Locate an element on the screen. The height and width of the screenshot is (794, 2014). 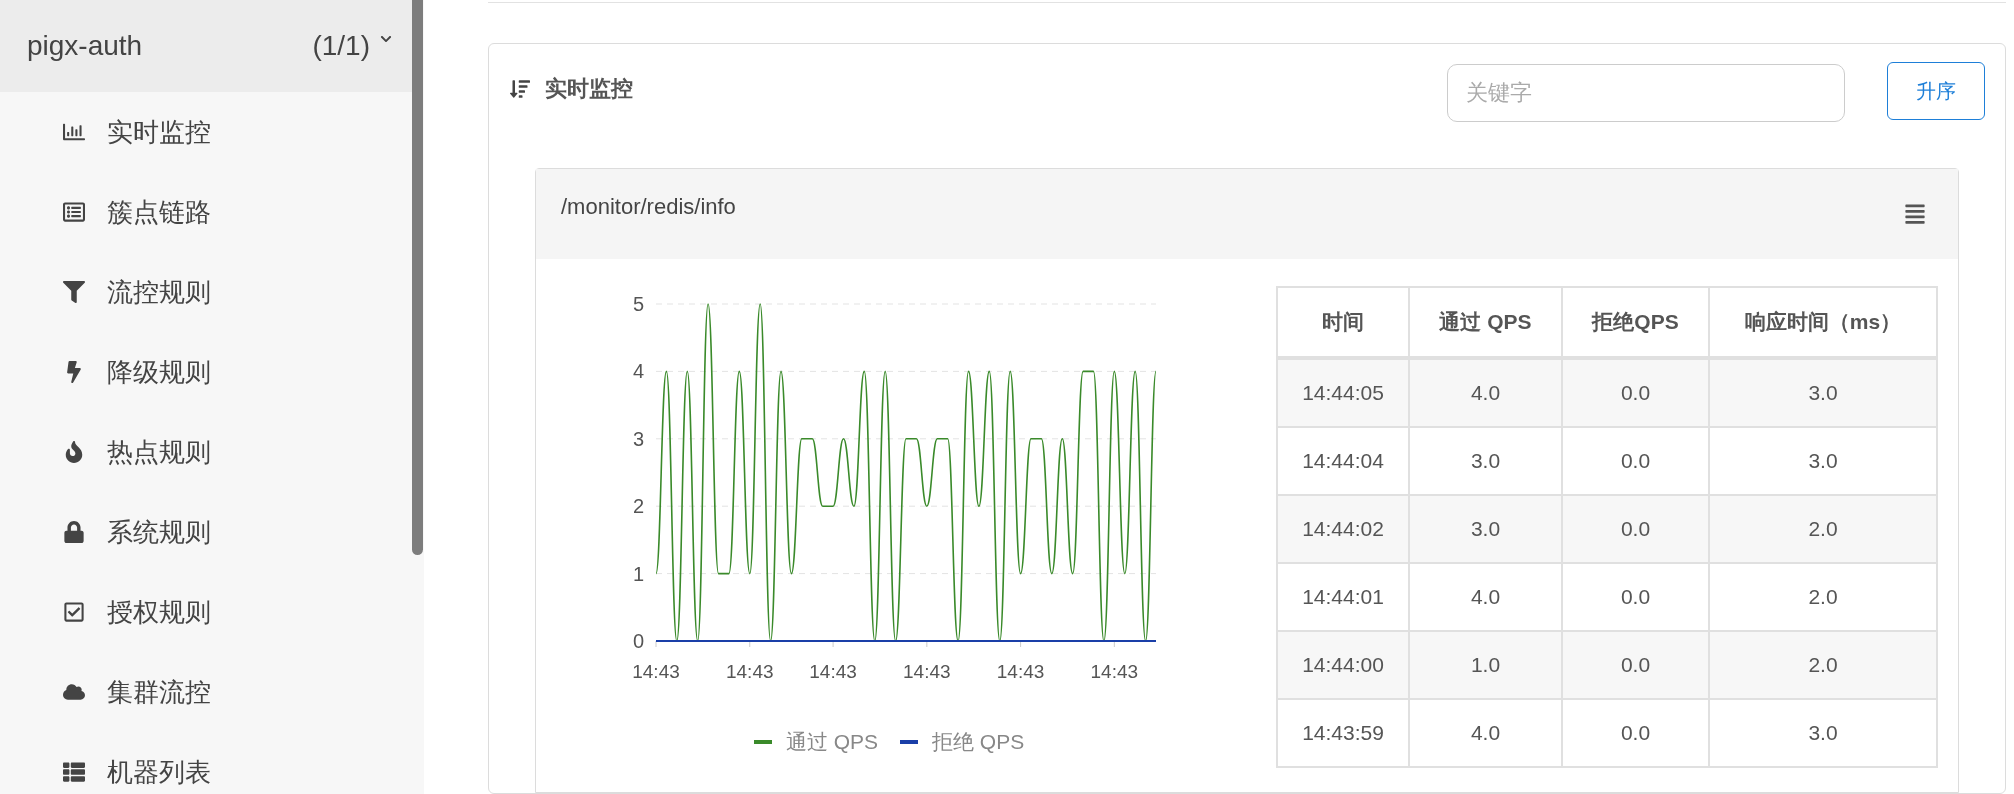
y-axis-label: 5 is located at coordinates (638, 304).